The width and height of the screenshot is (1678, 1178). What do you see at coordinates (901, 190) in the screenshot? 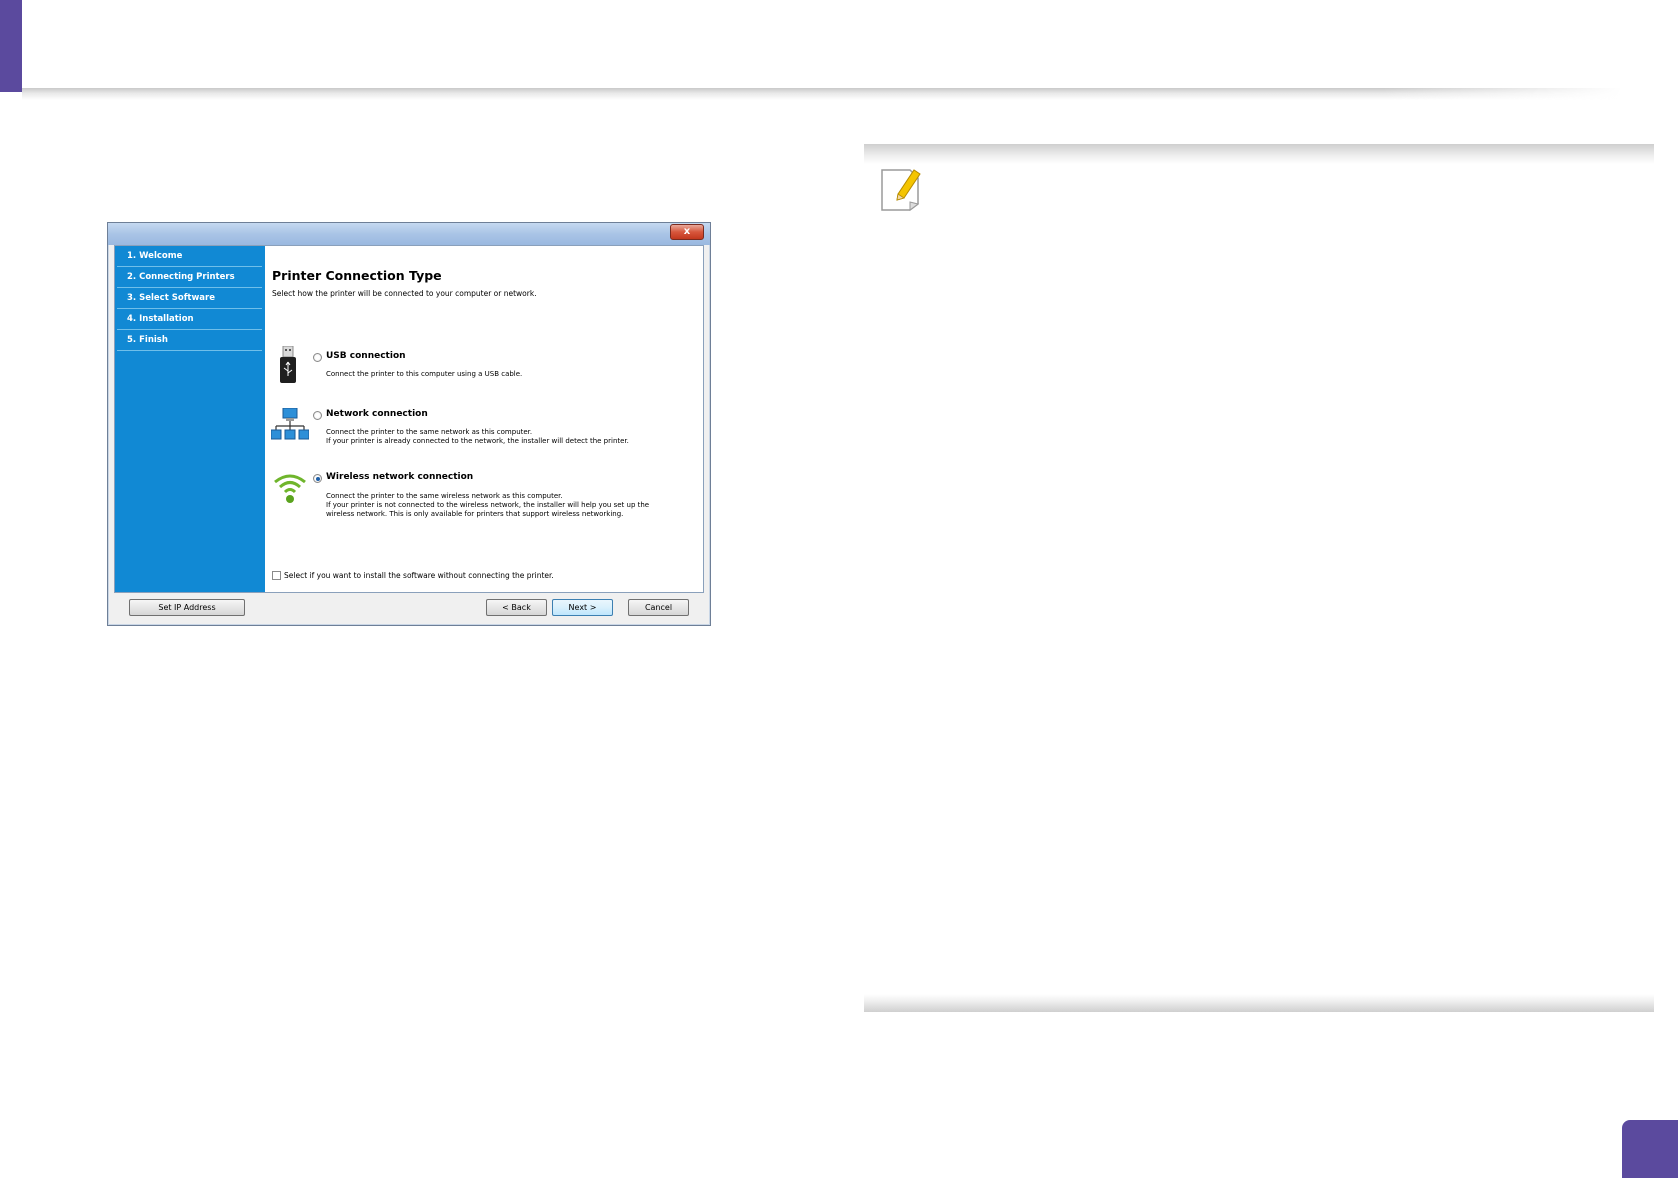
I see `note-pencil-icon` at bounding box center [901, 190].